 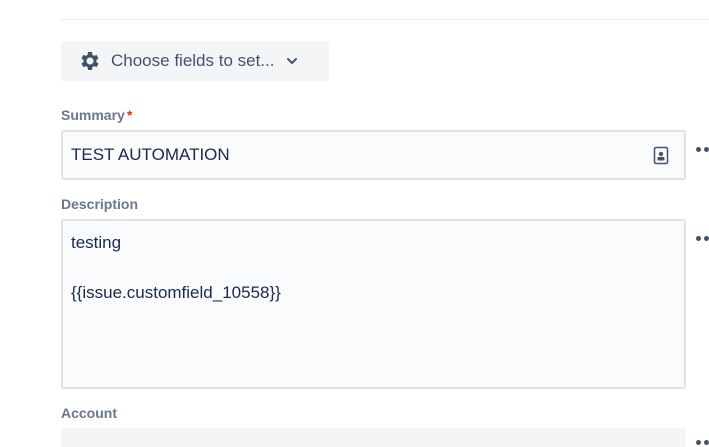 I want to click on summary-label-text: Summary, so click(x=93, y=115).